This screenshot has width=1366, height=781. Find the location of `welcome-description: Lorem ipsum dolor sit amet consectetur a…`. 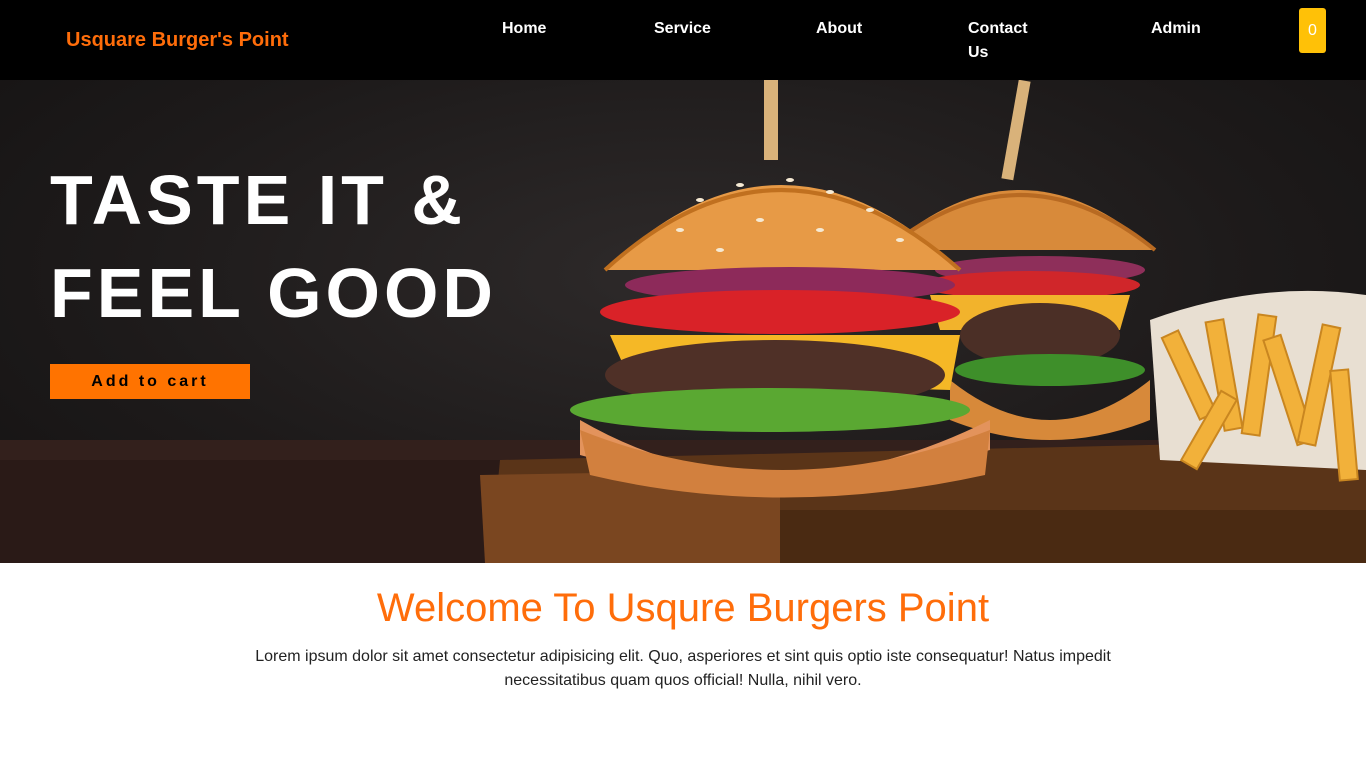

welcome-description: Lorem ipsum dolor sit amet consectetur a… is located at coordinates (683, 668).